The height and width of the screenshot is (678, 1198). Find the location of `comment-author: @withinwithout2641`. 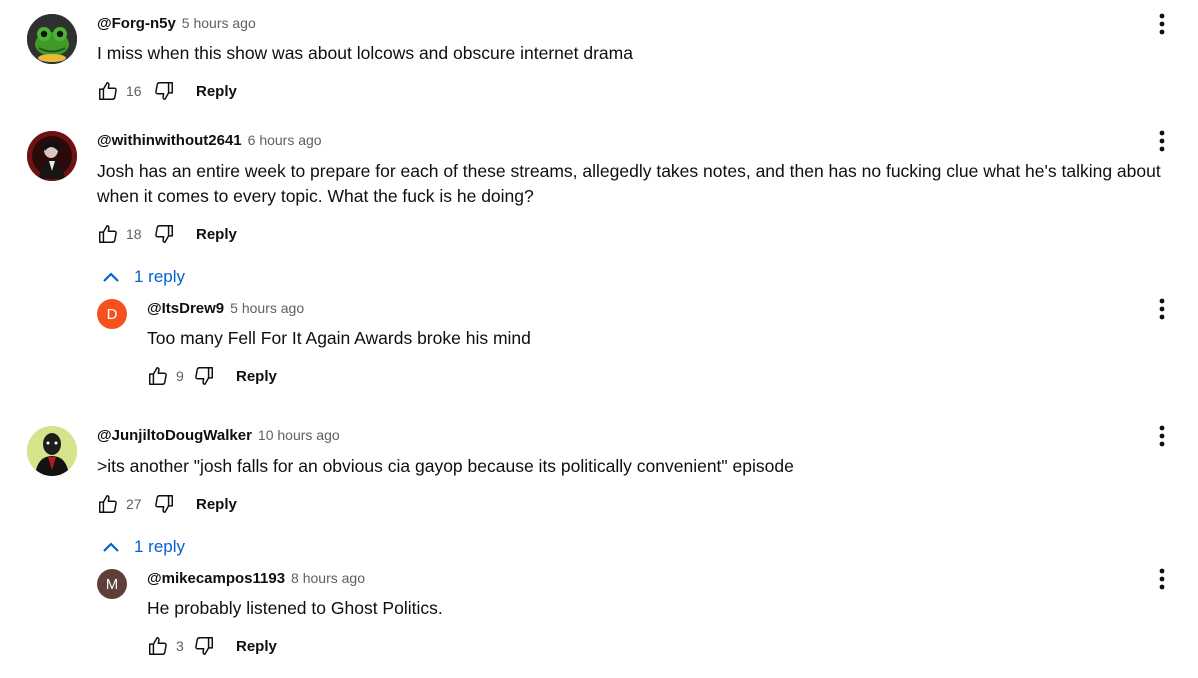

comment-author: @withinwithout2641 is located at coordinates (169, 140).